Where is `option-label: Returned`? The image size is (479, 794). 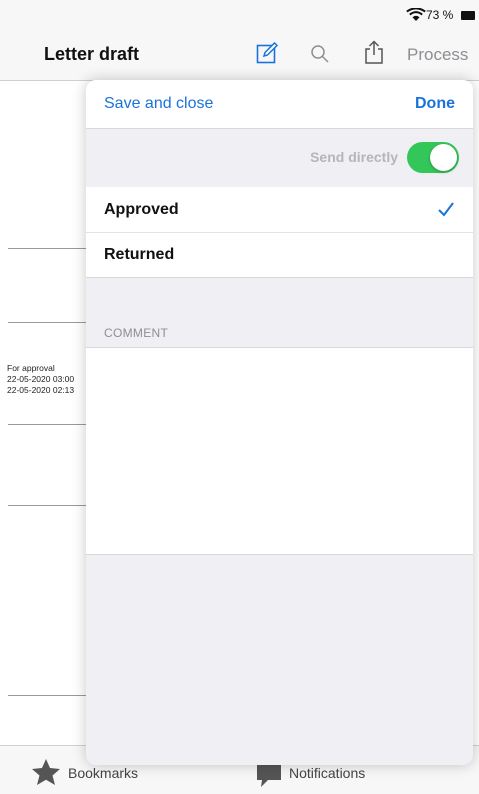 option-label: Returned is located at coordinates (139, 254).